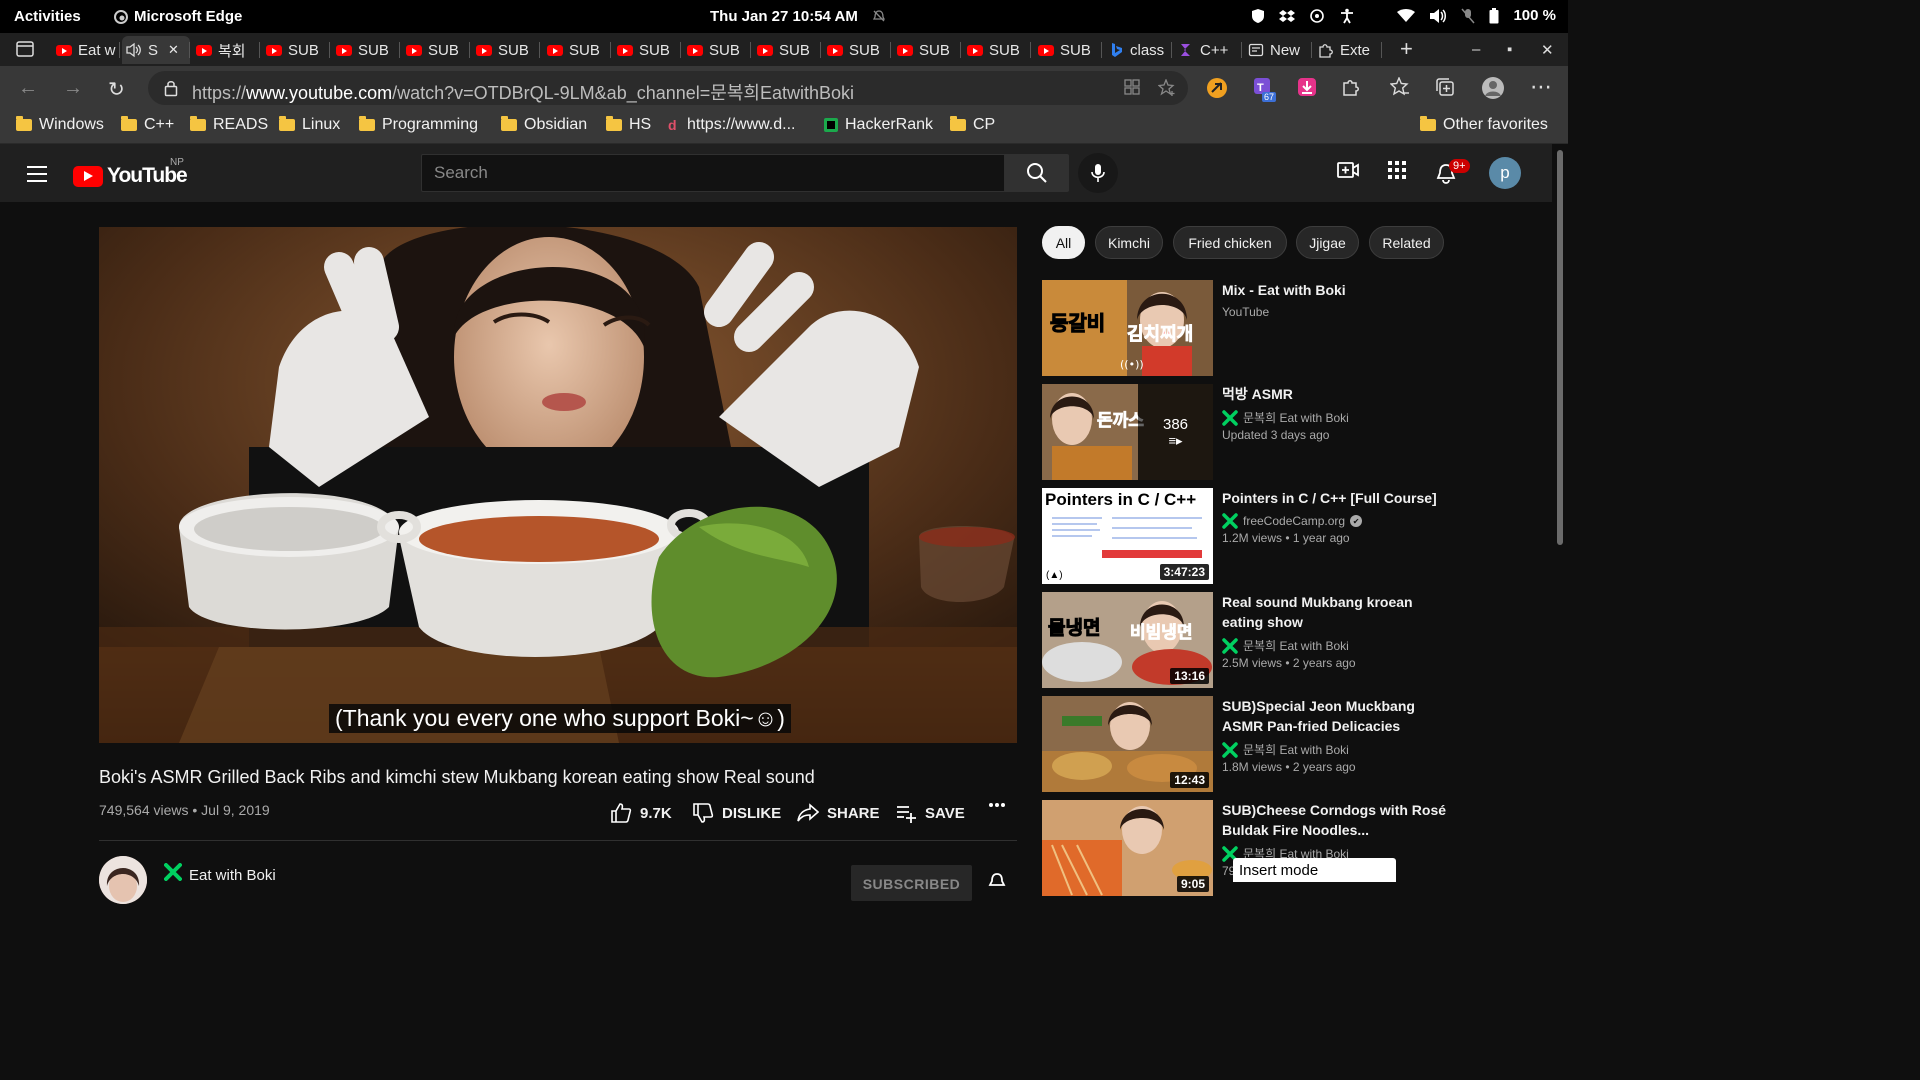 This screenshot has height=1080, width=1920. Describe the element at coordinates (1493, 88) in the screenshot. I see `profile-icon` at that location.